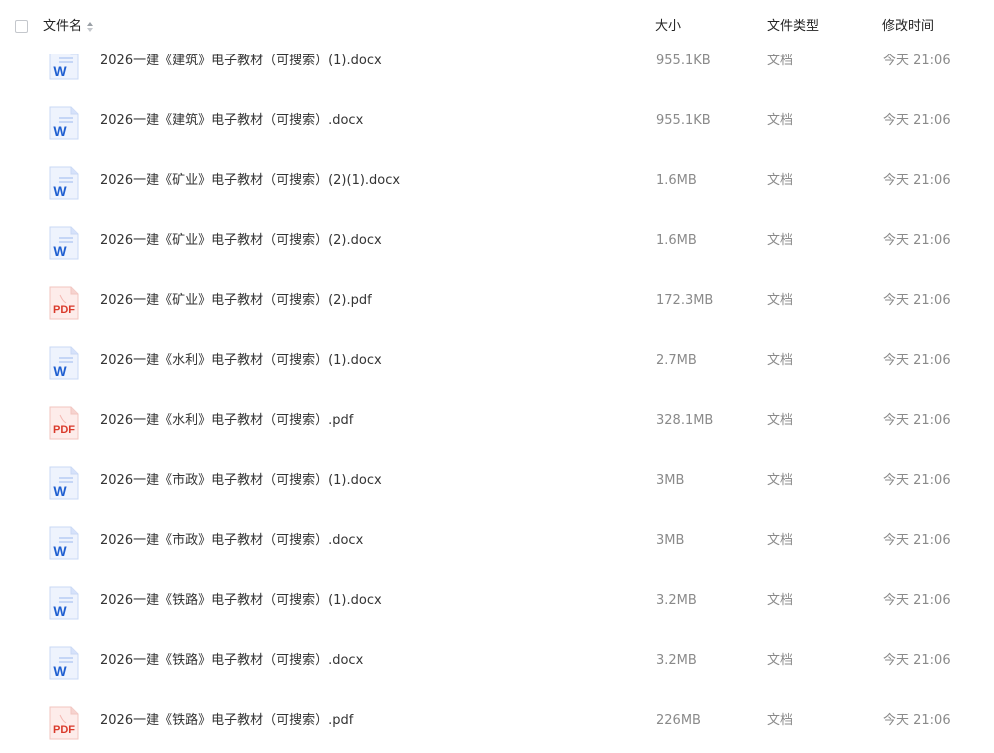  I want to click on column-header-size: 大小, so click(668, 27).